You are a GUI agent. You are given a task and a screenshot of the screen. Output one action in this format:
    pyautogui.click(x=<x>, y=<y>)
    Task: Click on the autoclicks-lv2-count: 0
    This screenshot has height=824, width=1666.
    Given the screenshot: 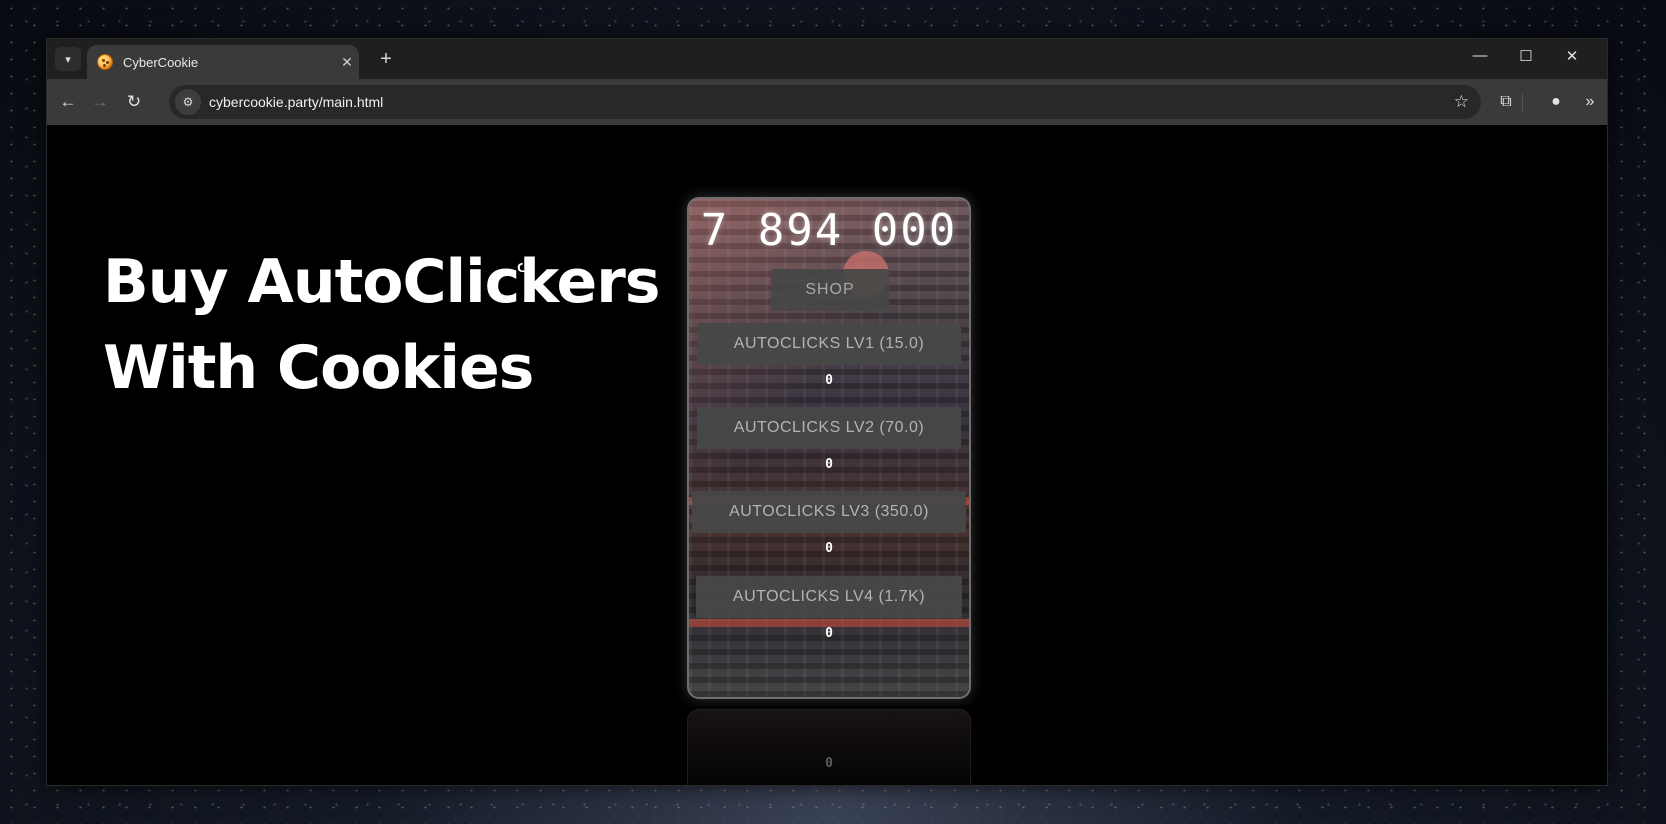 What is the action you would take?
    pyautogui.click(x=829, y=464)
    